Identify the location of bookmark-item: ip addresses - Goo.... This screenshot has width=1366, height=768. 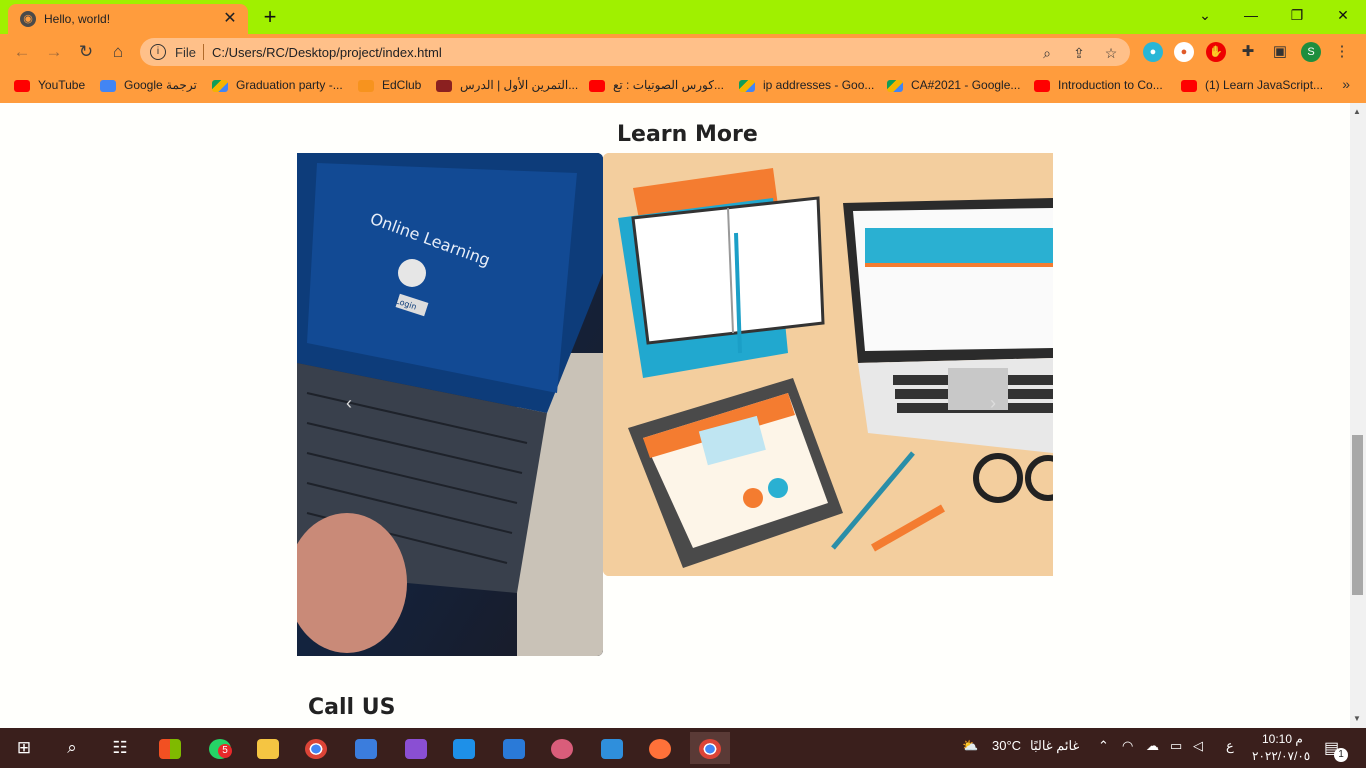
(806, 85).